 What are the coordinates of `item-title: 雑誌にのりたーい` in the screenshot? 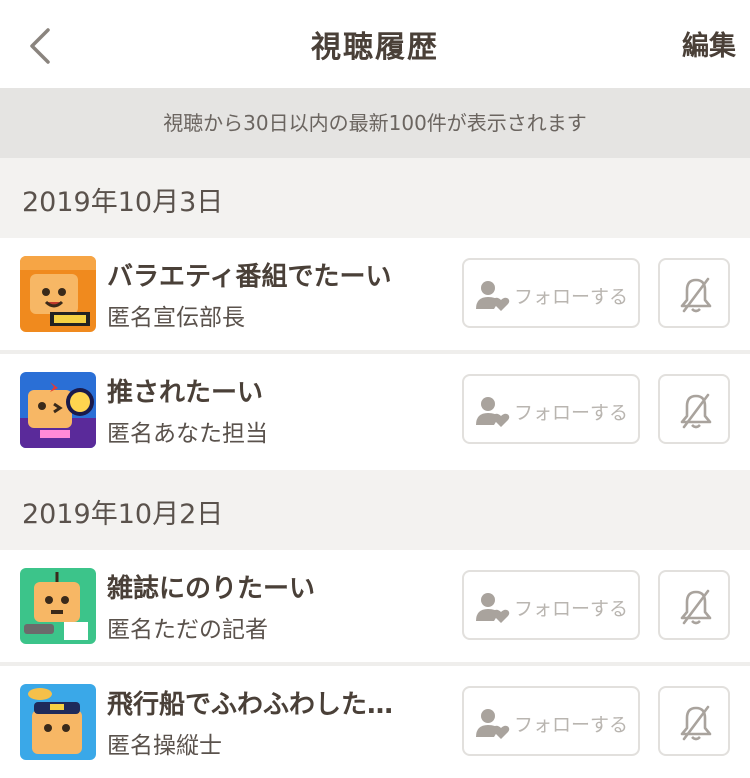 It's located at (277, 586).